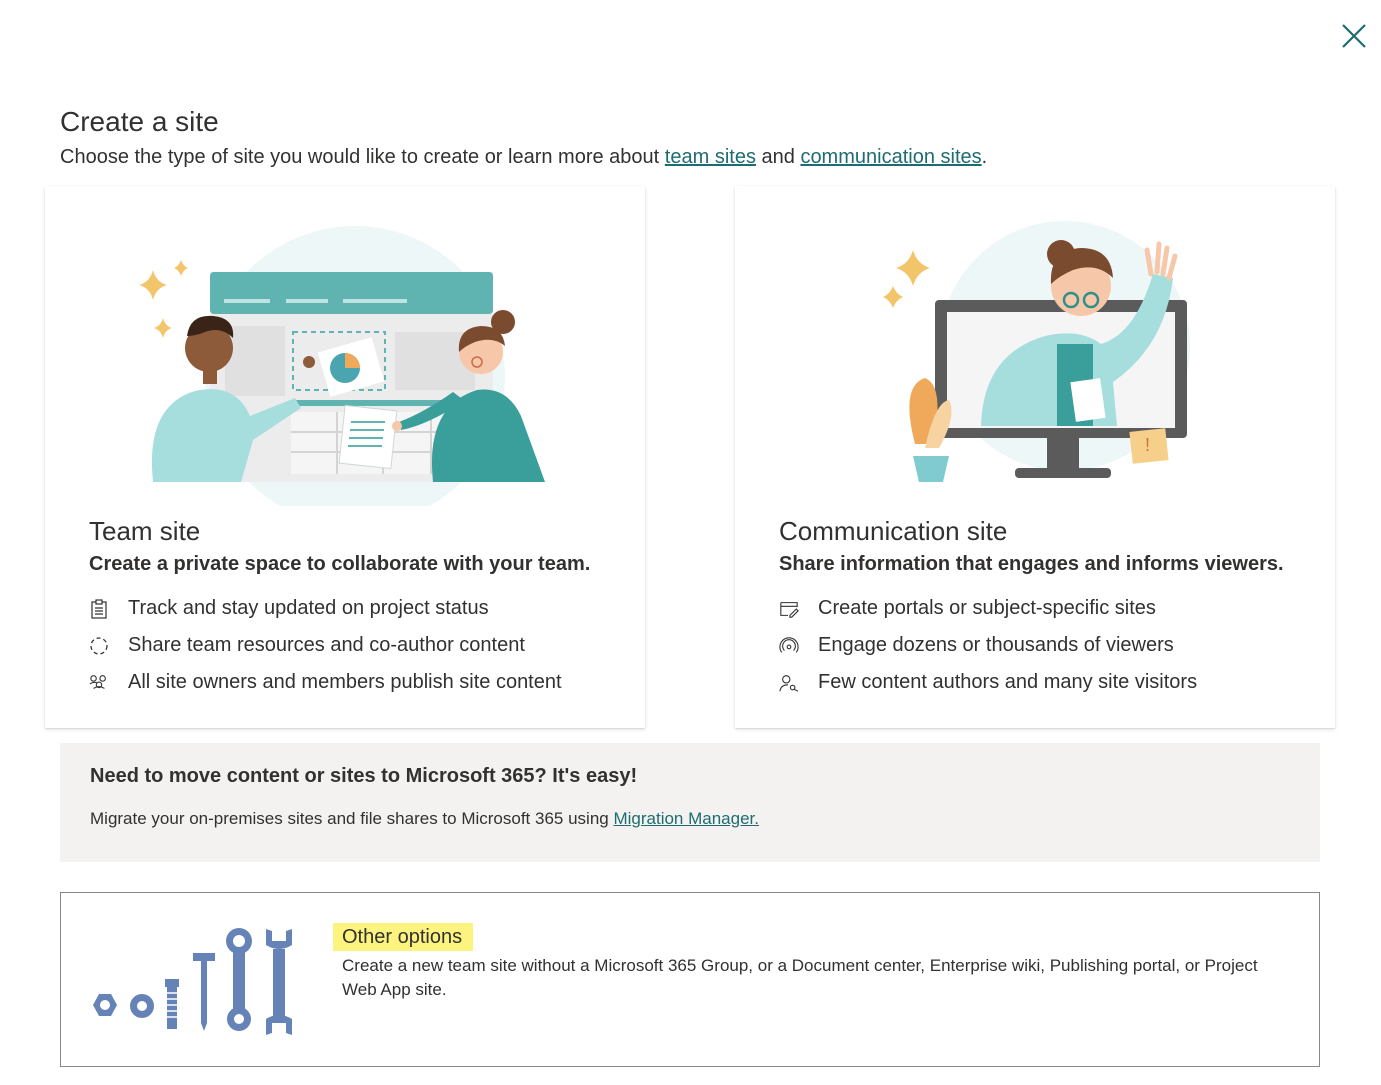 The image size is (1381, 1085). What do you see at coordinates (789, 609) in the screenshot?
I see `edit-page-icon` at bounding box center [789, 609].